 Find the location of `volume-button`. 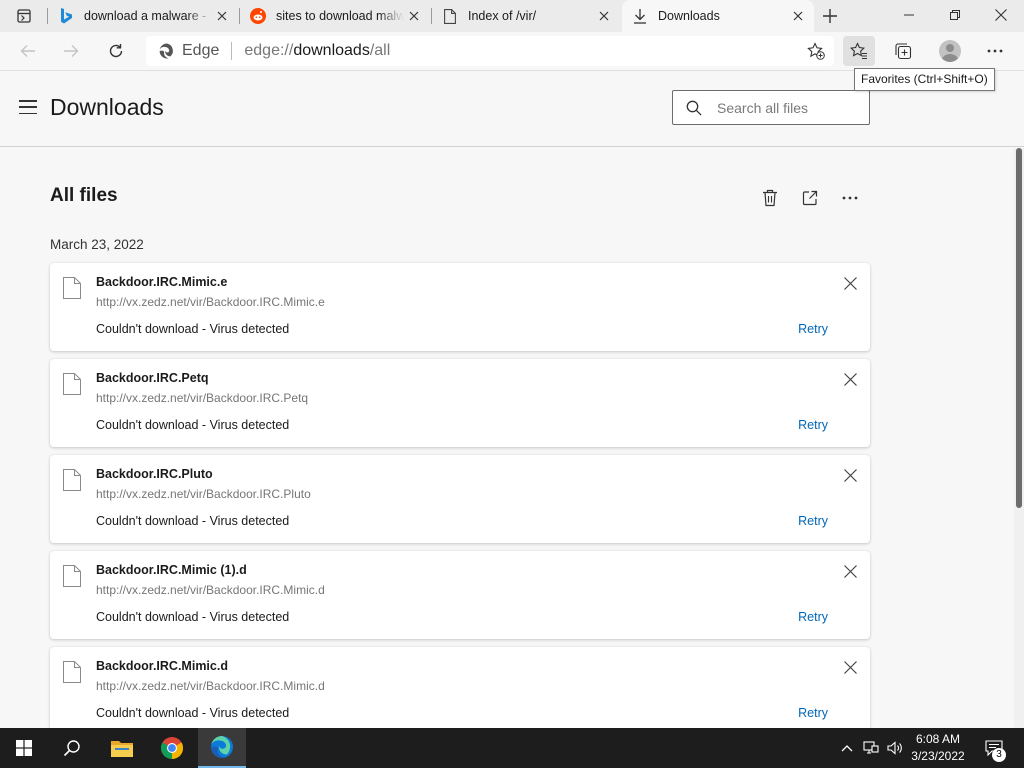

volume-button is located at coordinates (895, 748).